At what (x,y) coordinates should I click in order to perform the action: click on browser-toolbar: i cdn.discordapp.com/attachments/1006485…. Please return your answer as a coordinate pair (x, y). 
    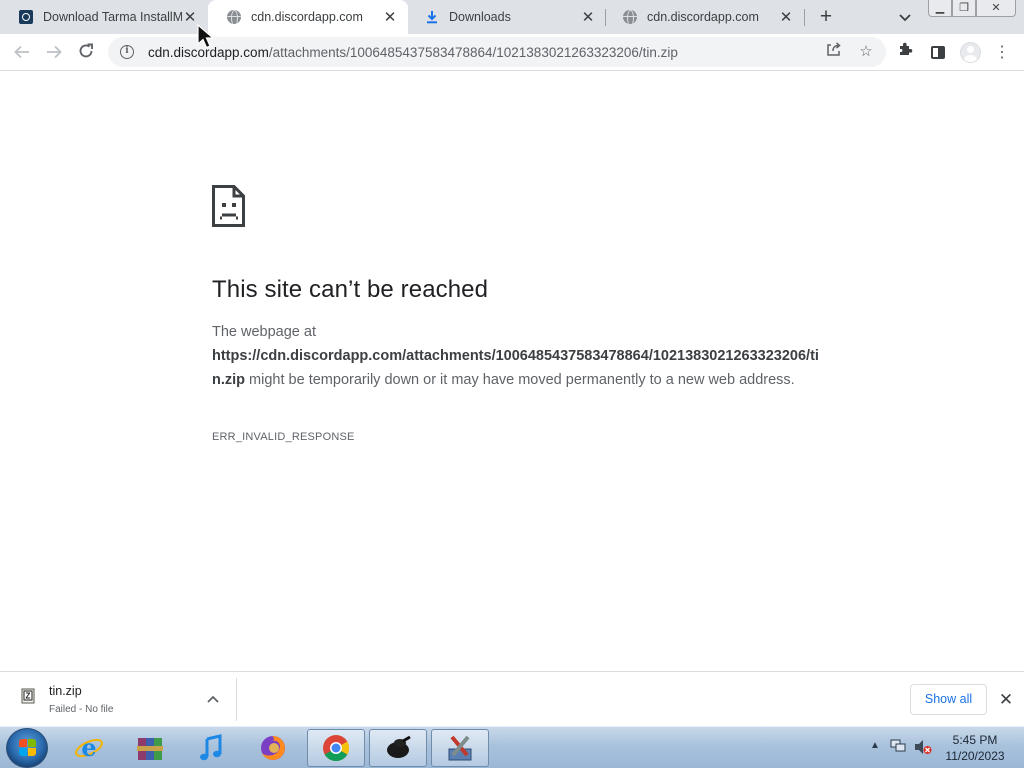
    Looking at the image, I should click on (512, 52).